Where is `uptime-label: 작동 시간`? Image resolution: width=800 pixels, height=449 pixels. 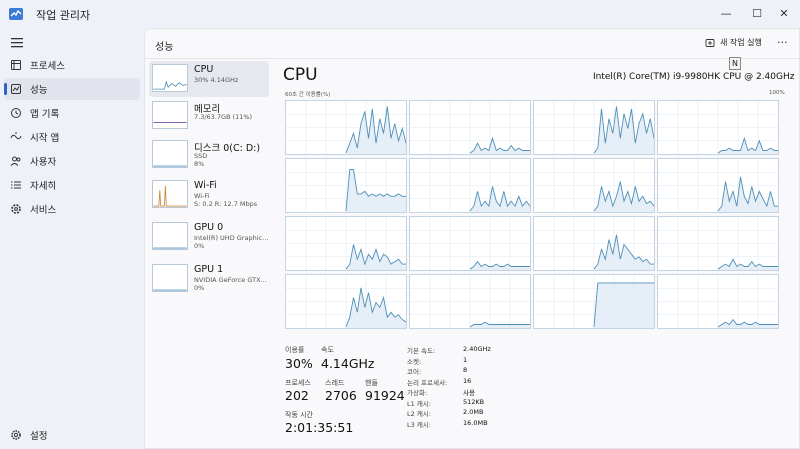 uptime-label: 작동 시간 is located at coordinates (299, 415).